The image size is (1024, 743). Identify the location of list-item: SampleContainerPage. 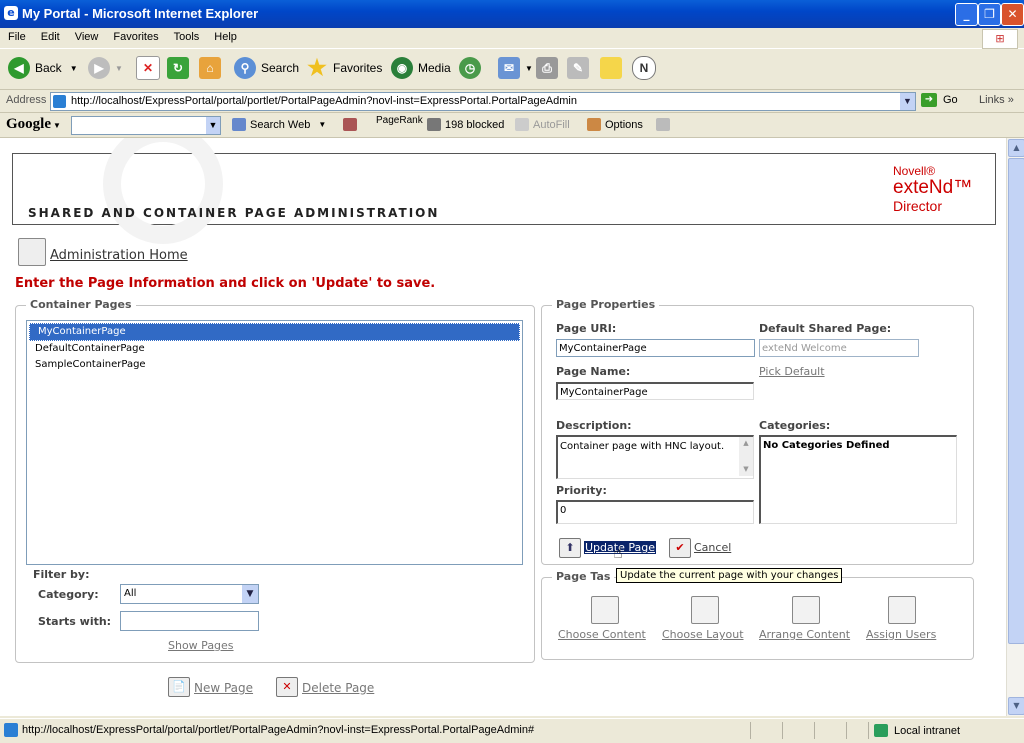
(274, 365).